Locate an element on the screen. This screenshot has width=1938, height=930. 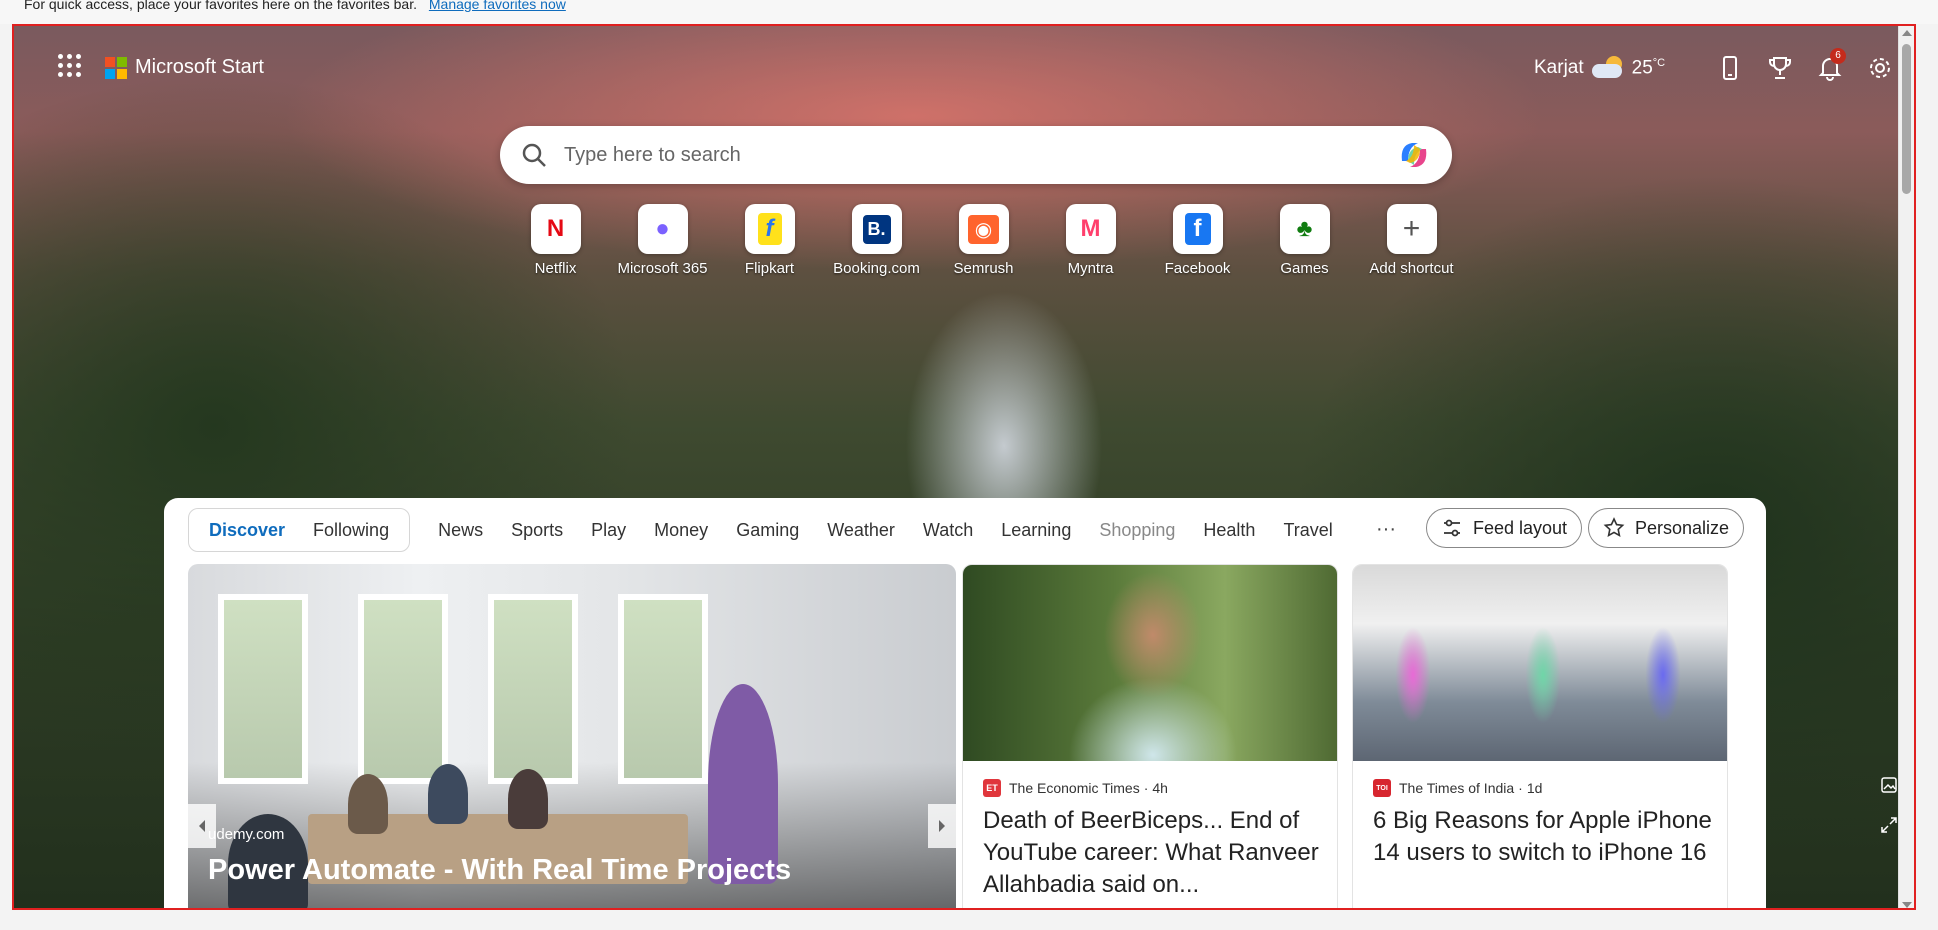
brand-logo: Microsoft Start is located at coordinates (184, 67).